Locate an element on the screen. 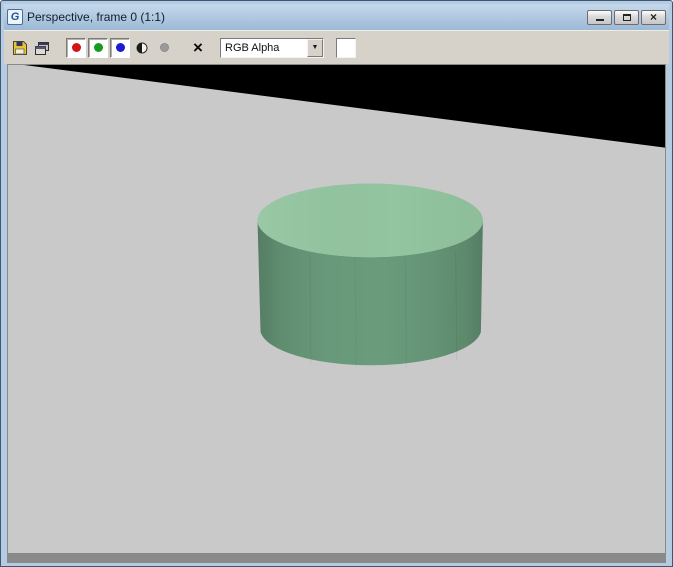  channel-dropdown: RGB Alpha ▼ is located at coordinates (272, 47).